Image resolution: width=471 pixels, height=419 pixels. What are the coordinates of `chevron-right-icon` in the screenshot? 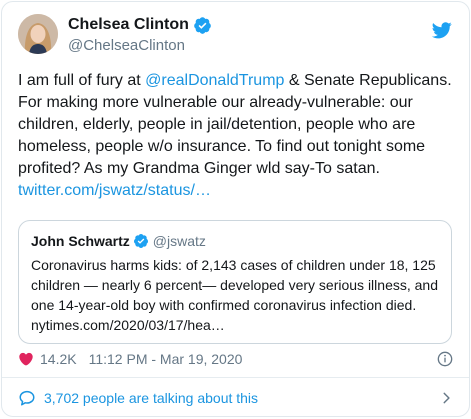 It's located at (446, 398).